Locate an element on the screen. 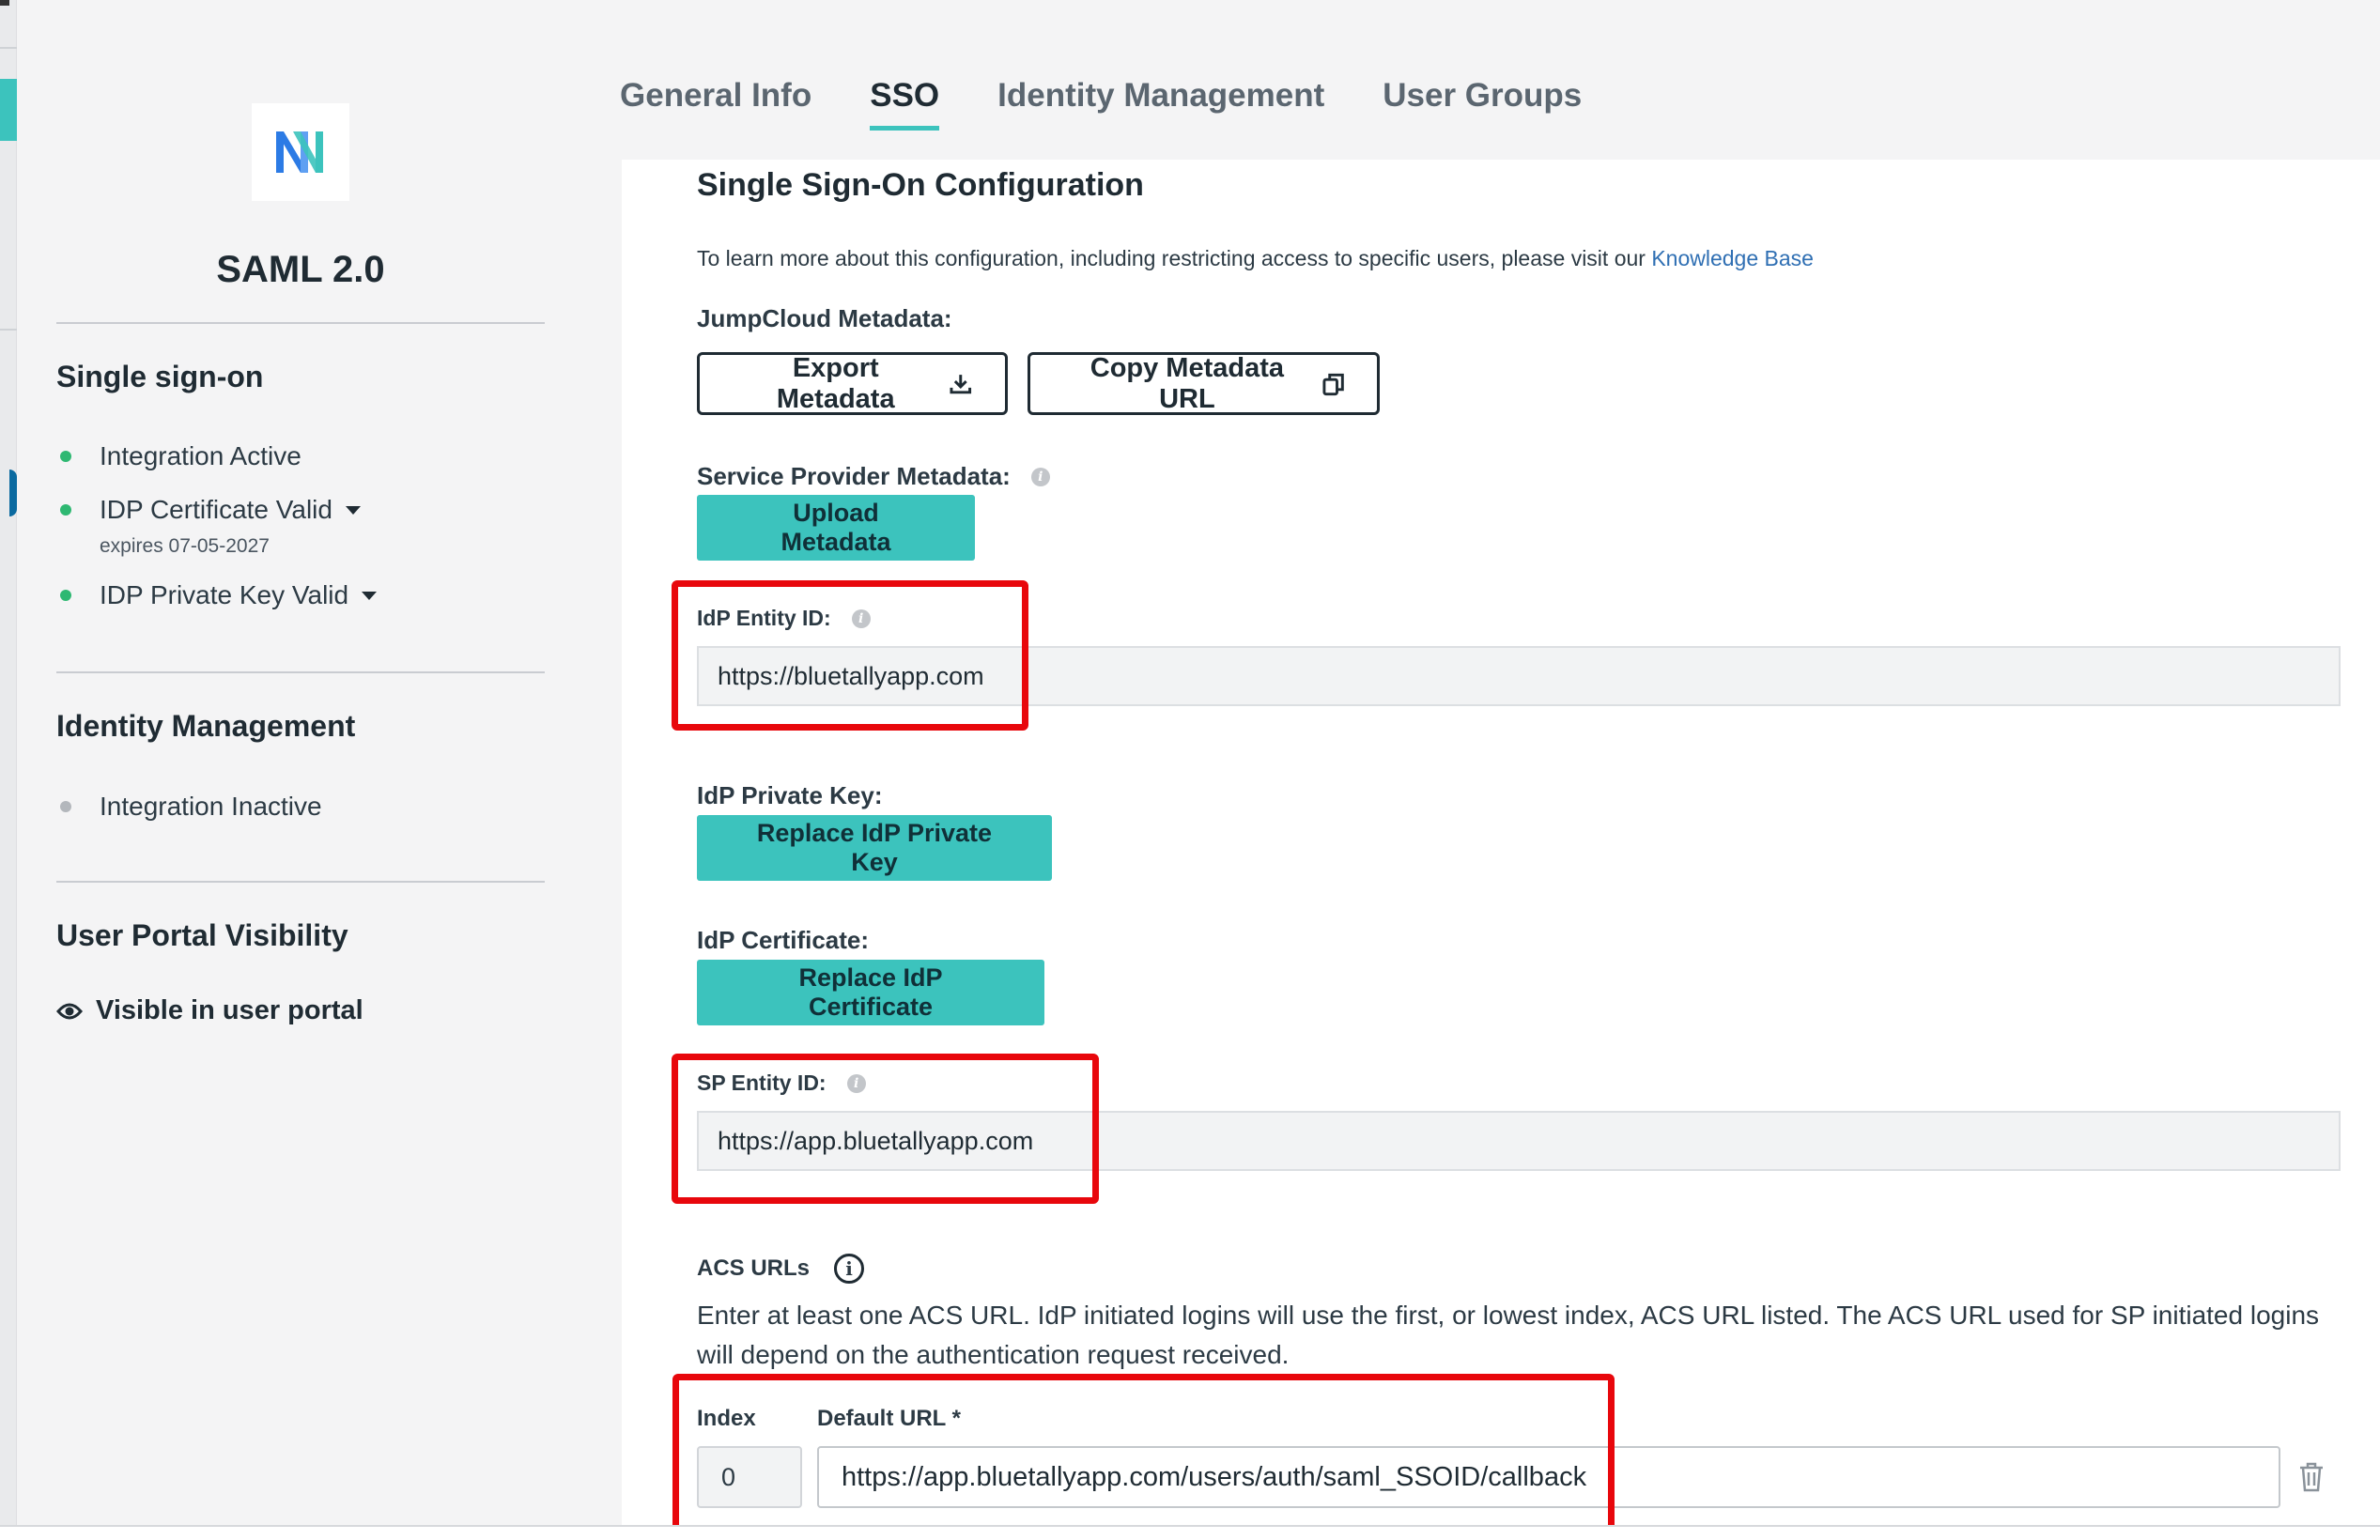 This screenshot has height=1540, width=2380. export-metadata-label: Export Metadata is located at coordinates (835, 383).